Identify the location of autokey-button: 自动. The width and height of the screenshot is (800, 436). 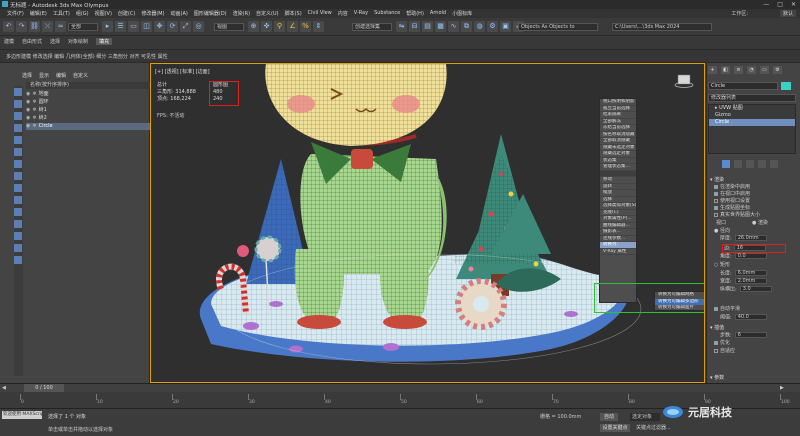
(609, 417).